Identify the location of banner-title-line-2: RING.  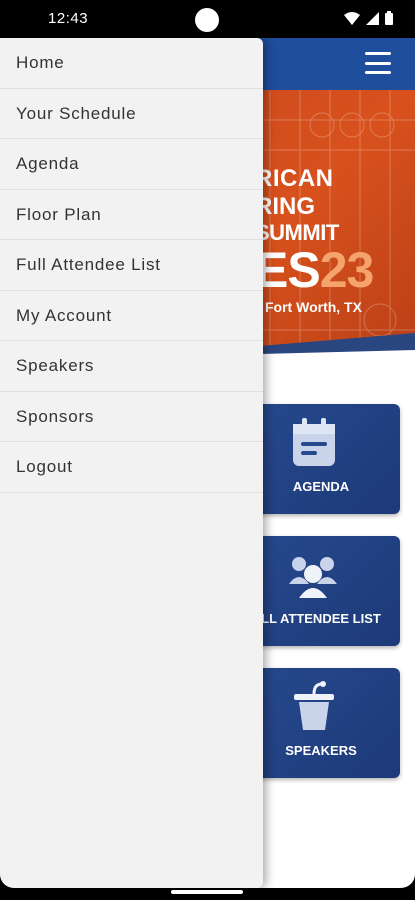
(285, 206).